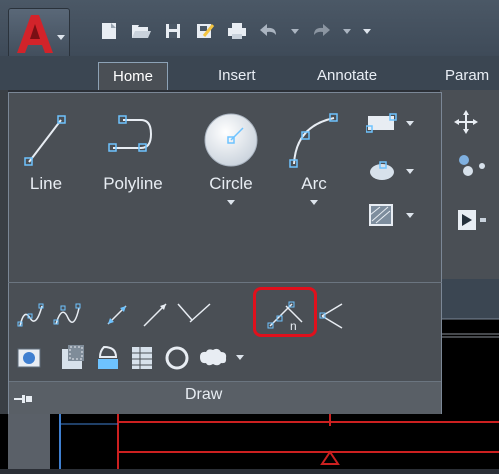 This screenshot has width=499, height=474. What do you see at coordinates (314, 202) in the screenshot?
I see `arc-dropdown-icon` at bounding box center [314, 202].